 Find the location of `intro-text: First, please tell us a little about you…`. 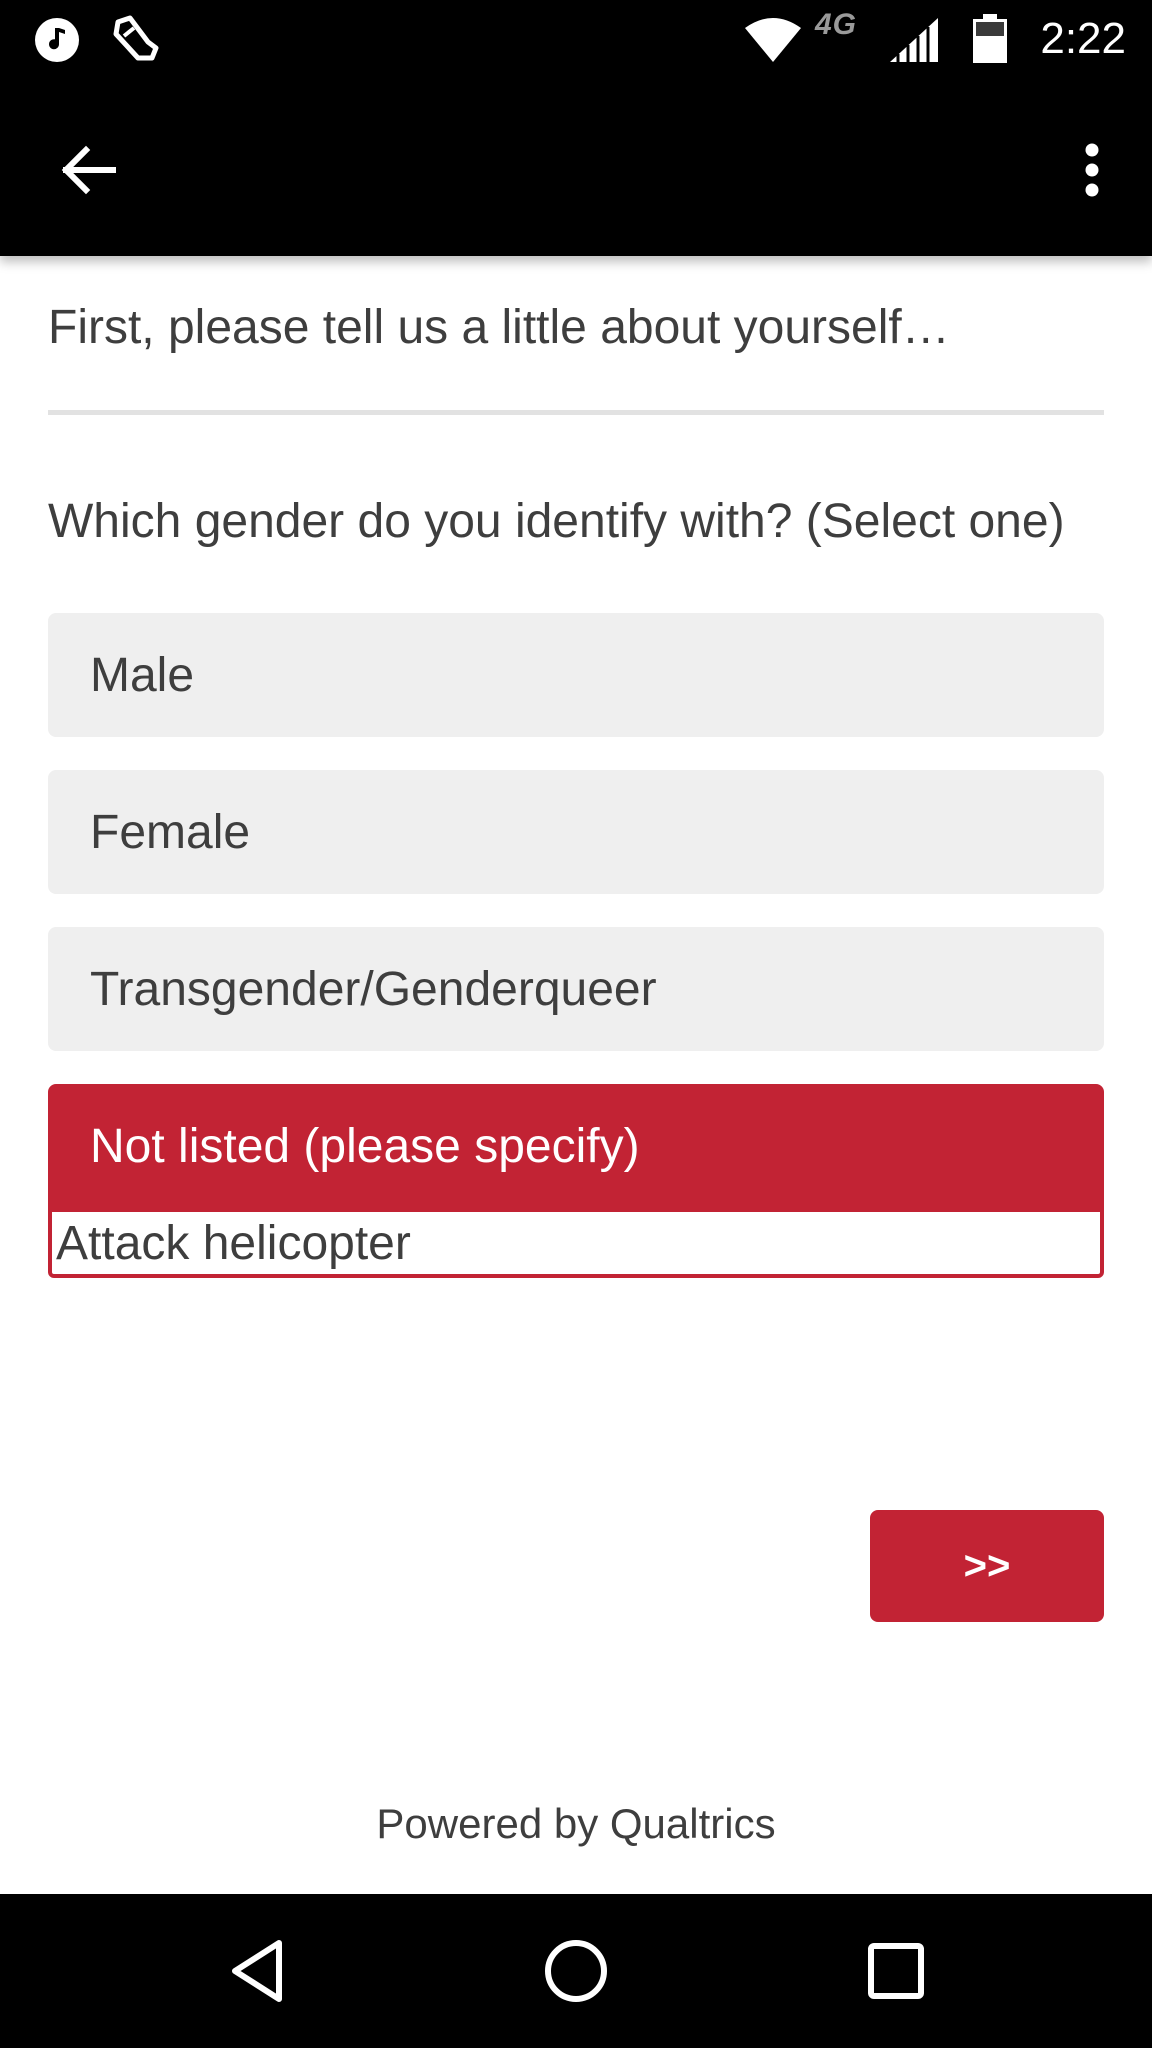

intro-text: First, please tell us a little about you… is located at coordinates (499, 327).